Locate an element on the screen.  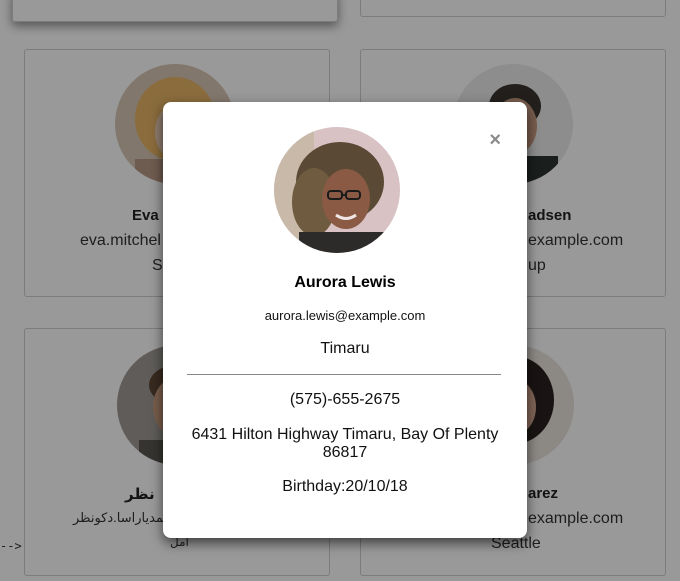
contact-email: aurora.lewis@example.com is located at coordinates (345, 315).